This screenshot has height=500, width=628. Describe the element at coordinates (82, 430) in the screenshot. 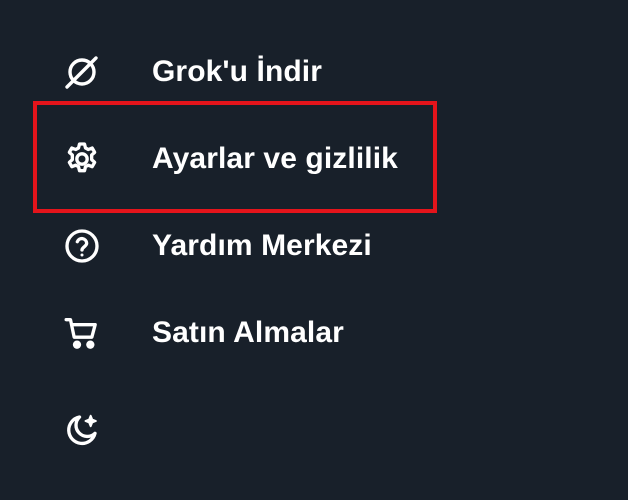

I see `moon-sparkle-icon` at that location.